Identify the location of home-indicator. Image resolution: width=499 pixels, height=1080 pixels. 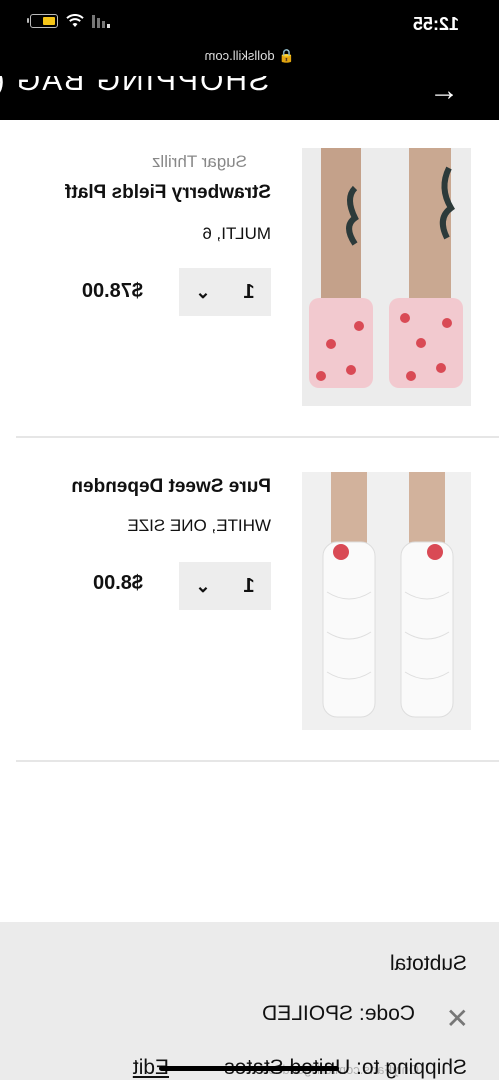
(249, 1068).